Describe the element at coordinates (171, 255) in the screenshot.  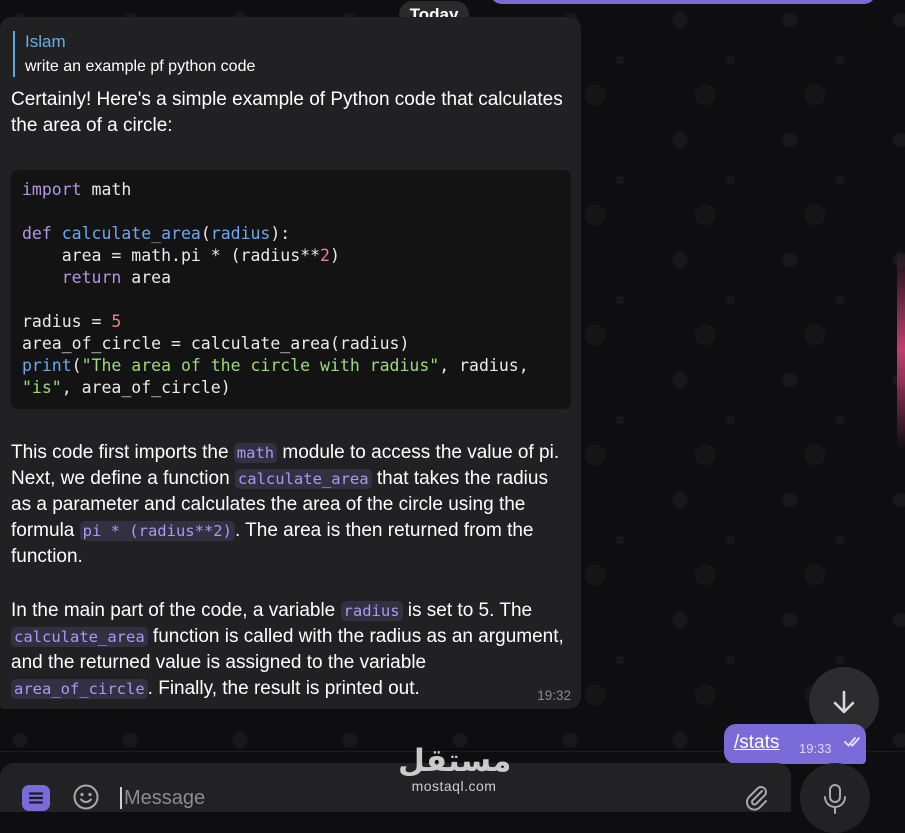
I see `code-text: area = math.pi * (radius**` at that location.